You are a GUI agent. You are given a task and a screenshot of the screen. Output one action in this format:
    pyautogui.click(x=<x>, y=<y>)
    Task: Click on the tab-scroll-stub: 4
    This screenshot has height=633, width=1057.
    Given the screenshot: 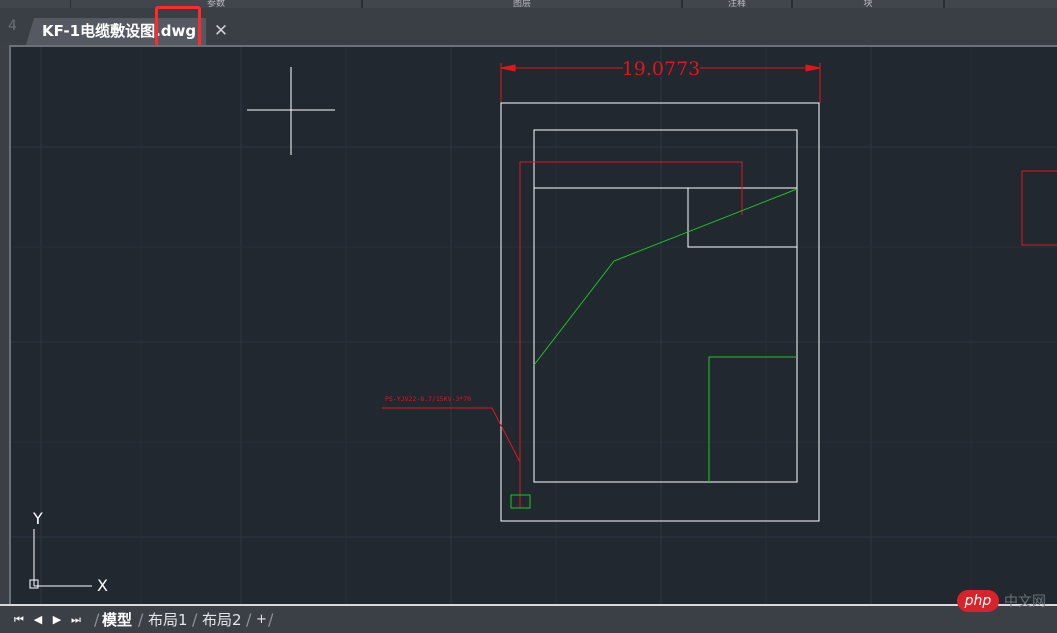 What is the action you would take?
    pyautogui.click(x=18, y=31)
    